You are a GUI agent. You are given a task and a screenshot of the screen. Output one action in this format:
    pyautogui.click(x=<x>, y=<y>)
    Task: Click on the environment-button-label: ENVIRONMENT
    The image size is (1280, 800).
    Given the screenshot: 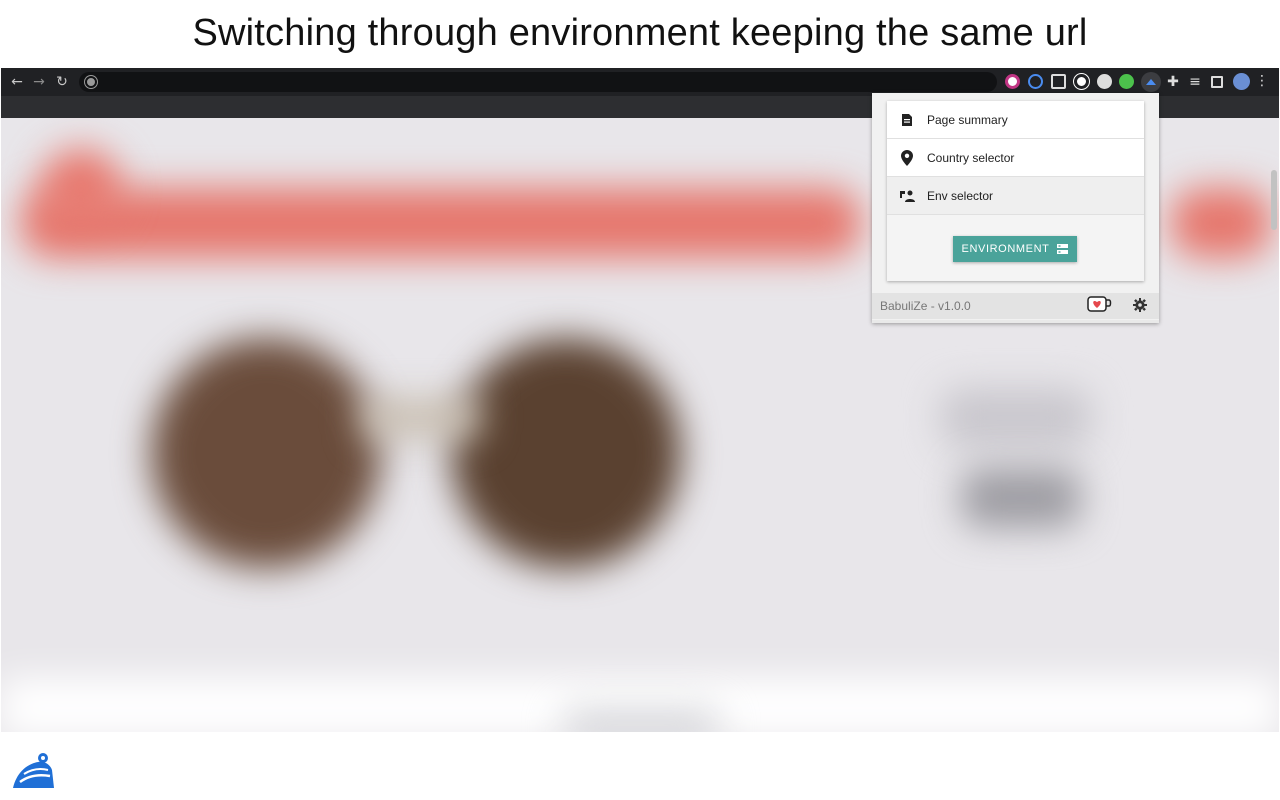 What is the action you would take?
    pyautogui.click(x=1005, y=249)
    